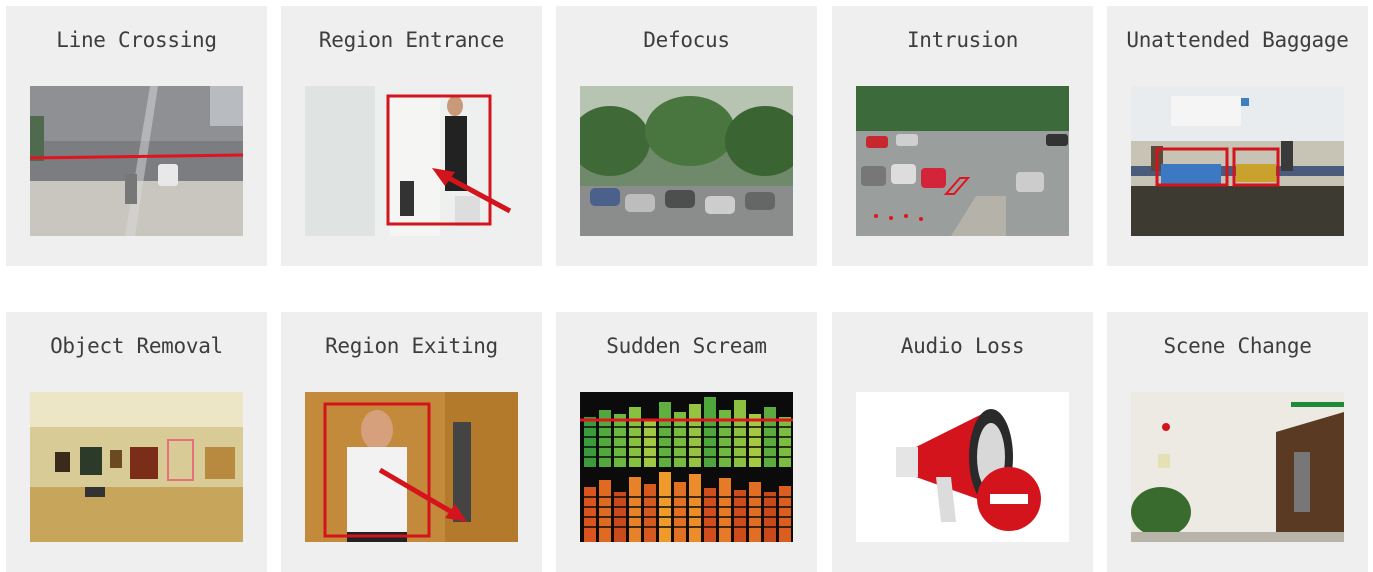 The height and width of the screenshot is (572, 1373). I want to click on card-defocus: Defocus, so click(686, 136).